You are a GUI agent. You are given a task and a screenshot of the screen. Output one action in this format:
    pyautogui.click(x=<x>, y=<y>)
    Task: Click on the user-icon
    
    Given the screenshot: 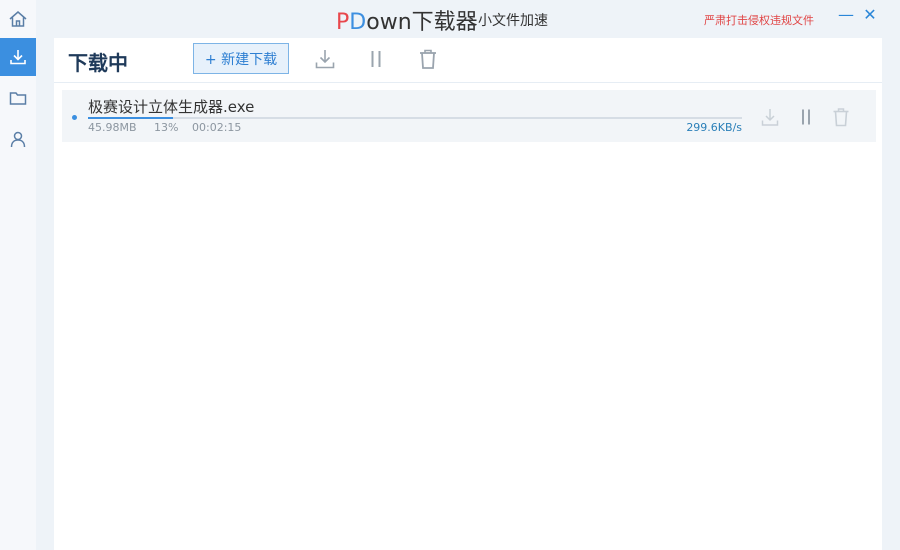 What is the action you would take?
    pyautogui.click(x=18, y=139)
    